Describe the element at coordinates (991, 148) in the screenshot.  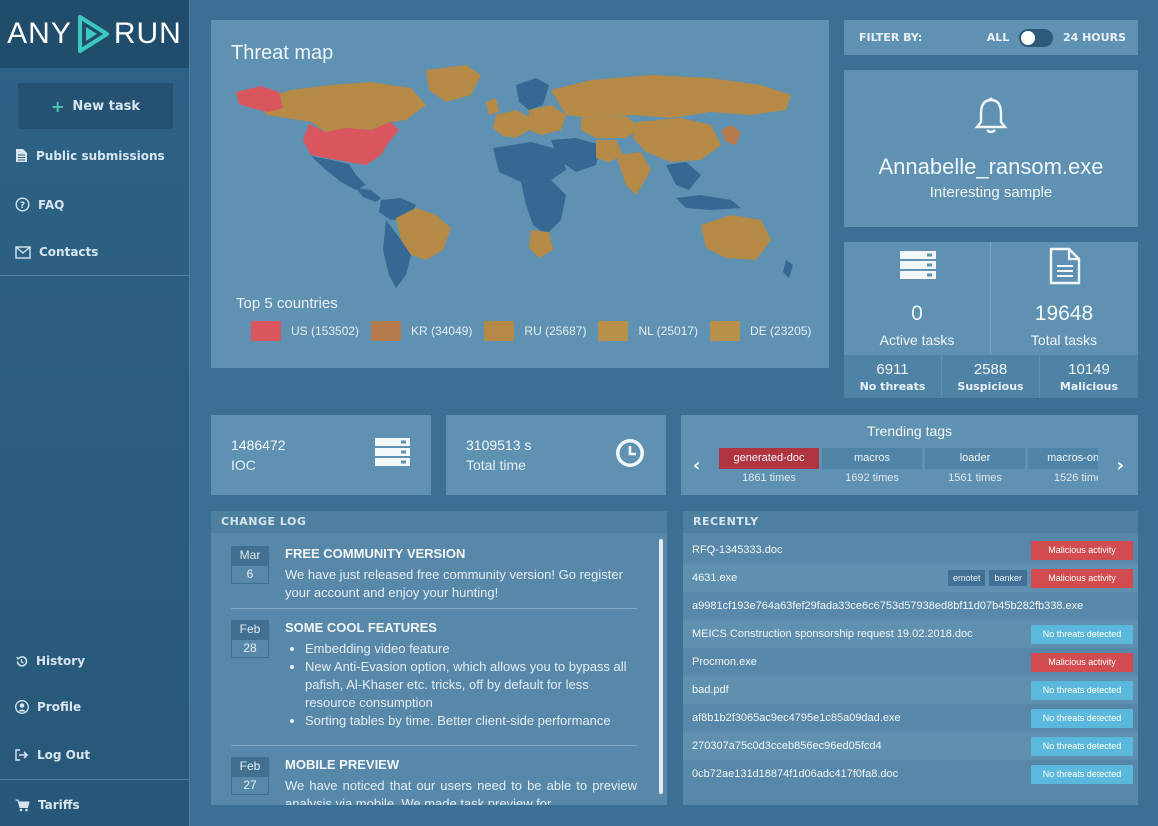
I see `interesting-sample-card: Annabelle_ransom.exe Interesting sample` at that location.